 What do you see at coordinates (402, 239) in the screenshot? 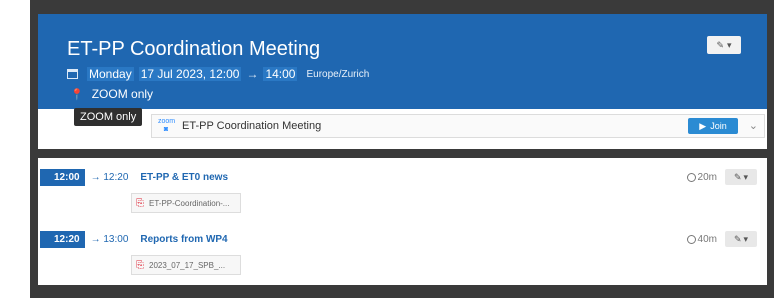
I see `contribution-row: 12:20 → 13:00 Reports from WP4 40m ✎ ▾` at bounding box center [402, 239].